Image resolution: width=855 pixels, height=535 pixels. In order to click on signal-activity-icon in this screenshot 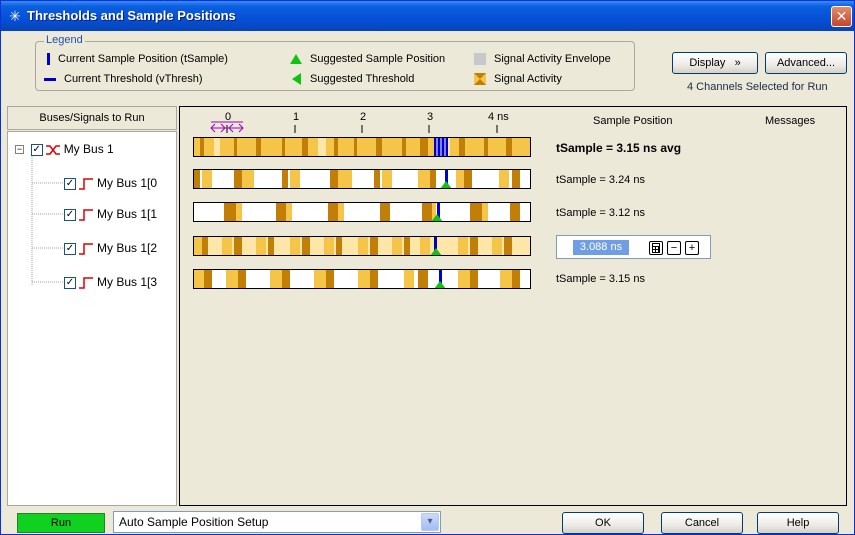, I will do `click(480, 79)`.